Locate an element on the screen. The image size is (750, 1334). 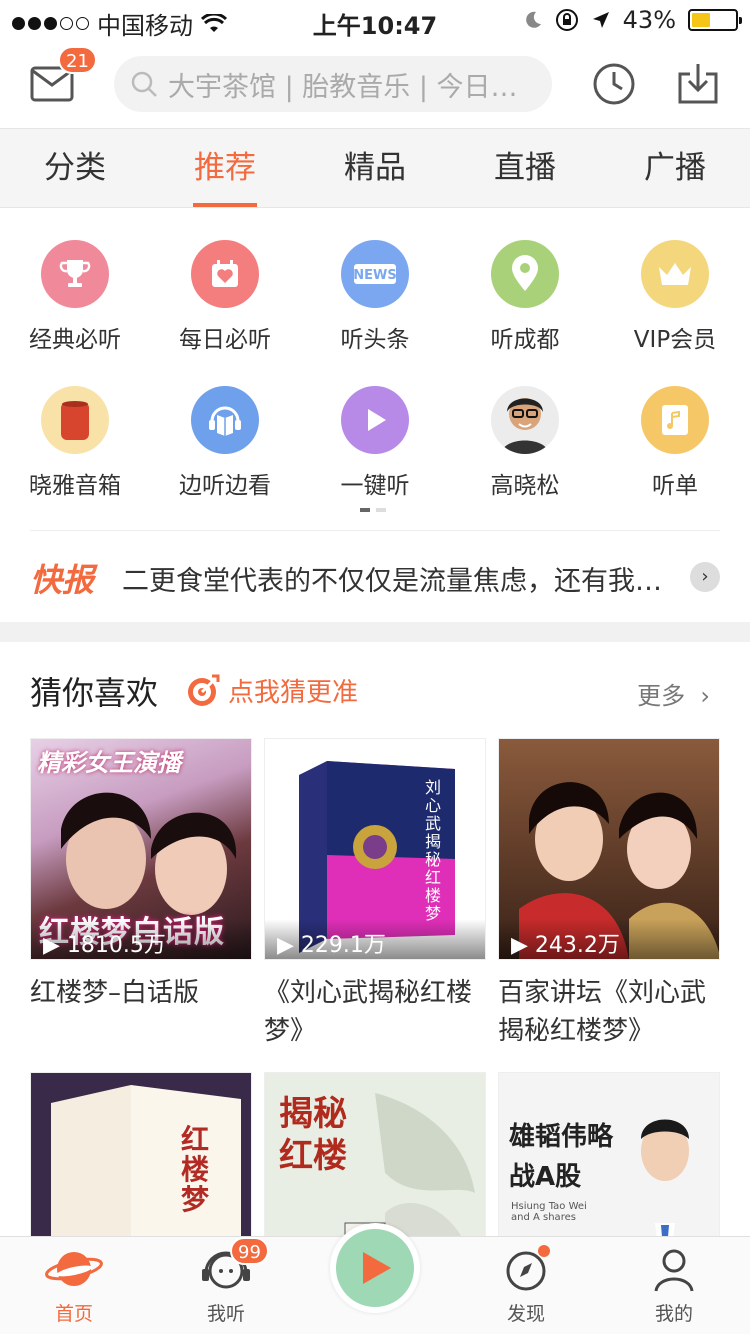
cover-title-text: 红楼梦 is located at coordinates (195, 1169).